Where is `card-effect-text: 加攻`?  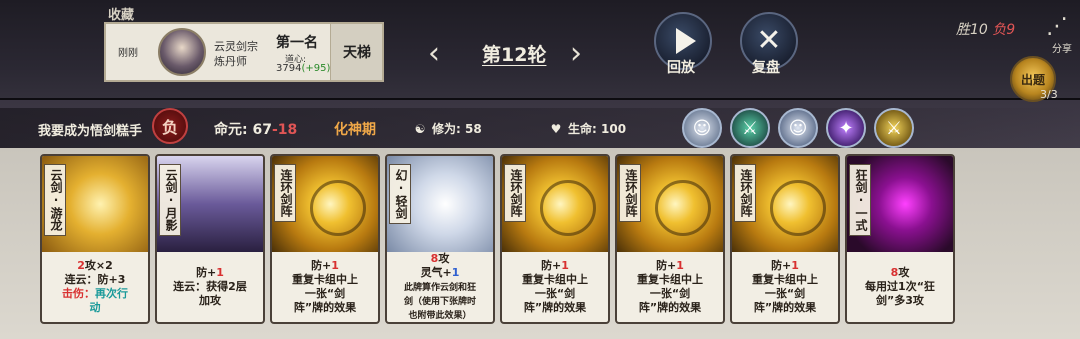
card-effect-text: 加攻 is located at coordinates (210, 300).